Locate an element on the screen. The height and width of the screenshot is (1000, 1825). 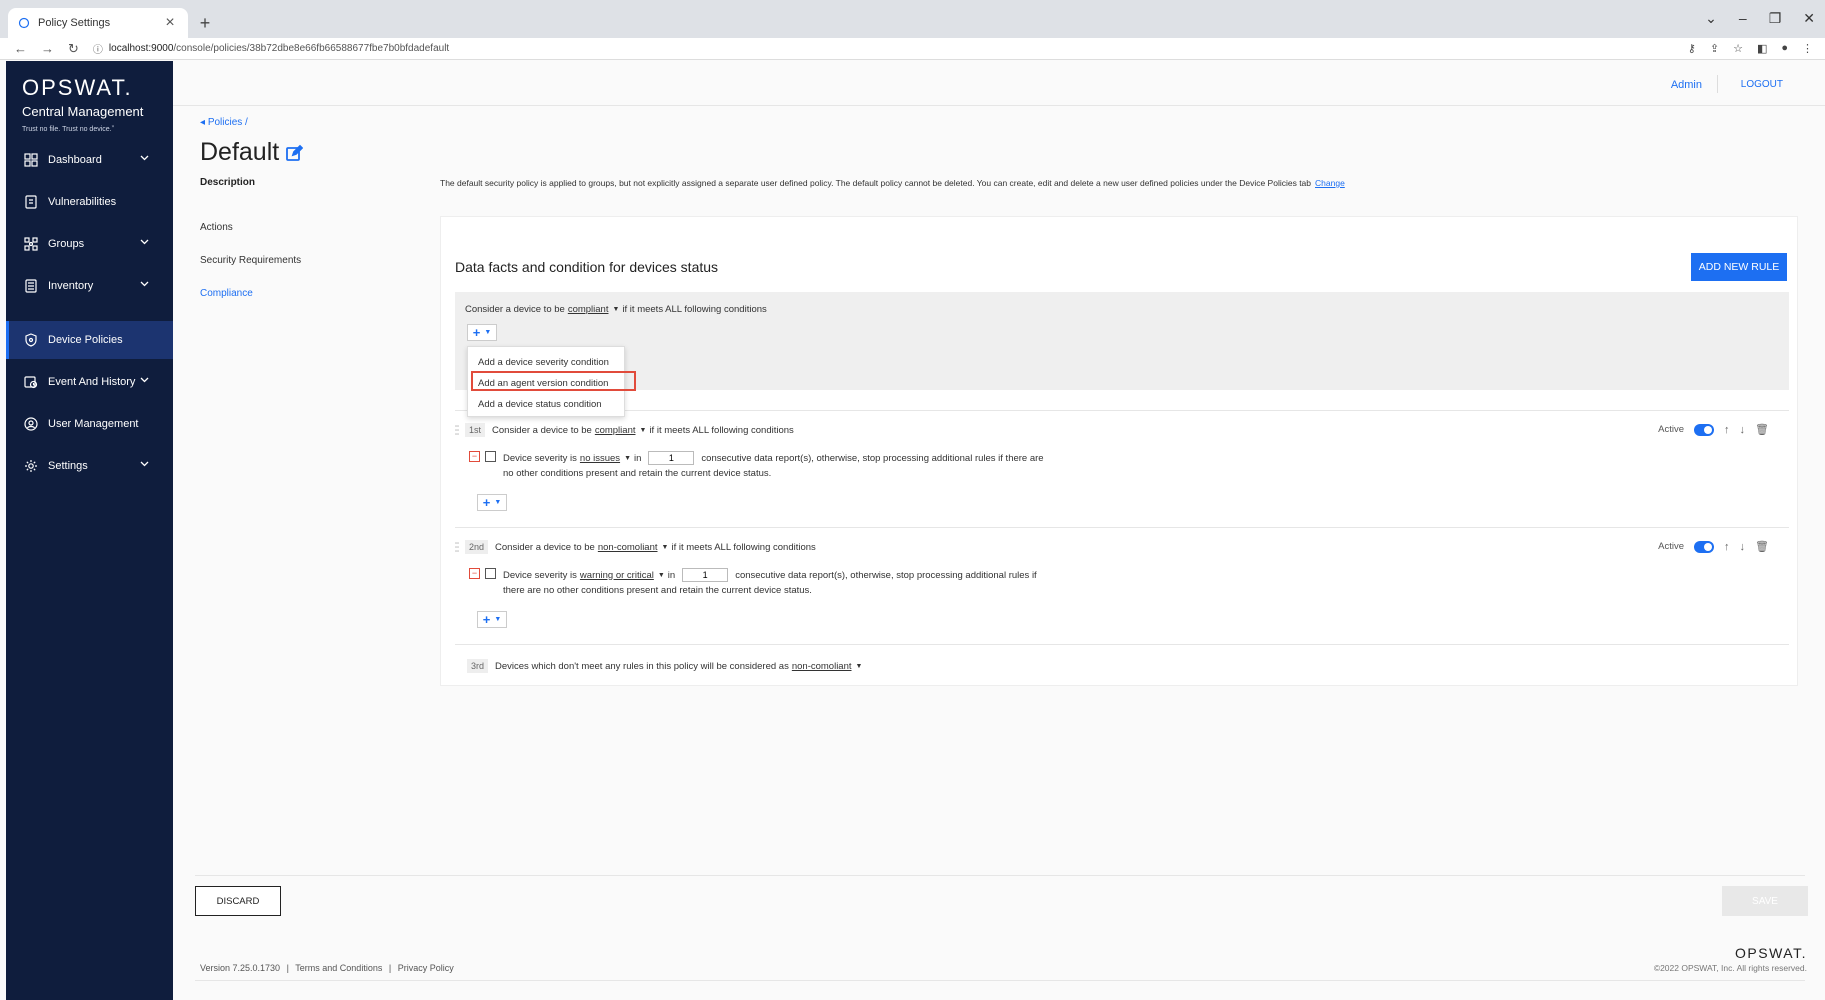
sidebar-item-label: Dashboard is located at coordinates (75, 160).